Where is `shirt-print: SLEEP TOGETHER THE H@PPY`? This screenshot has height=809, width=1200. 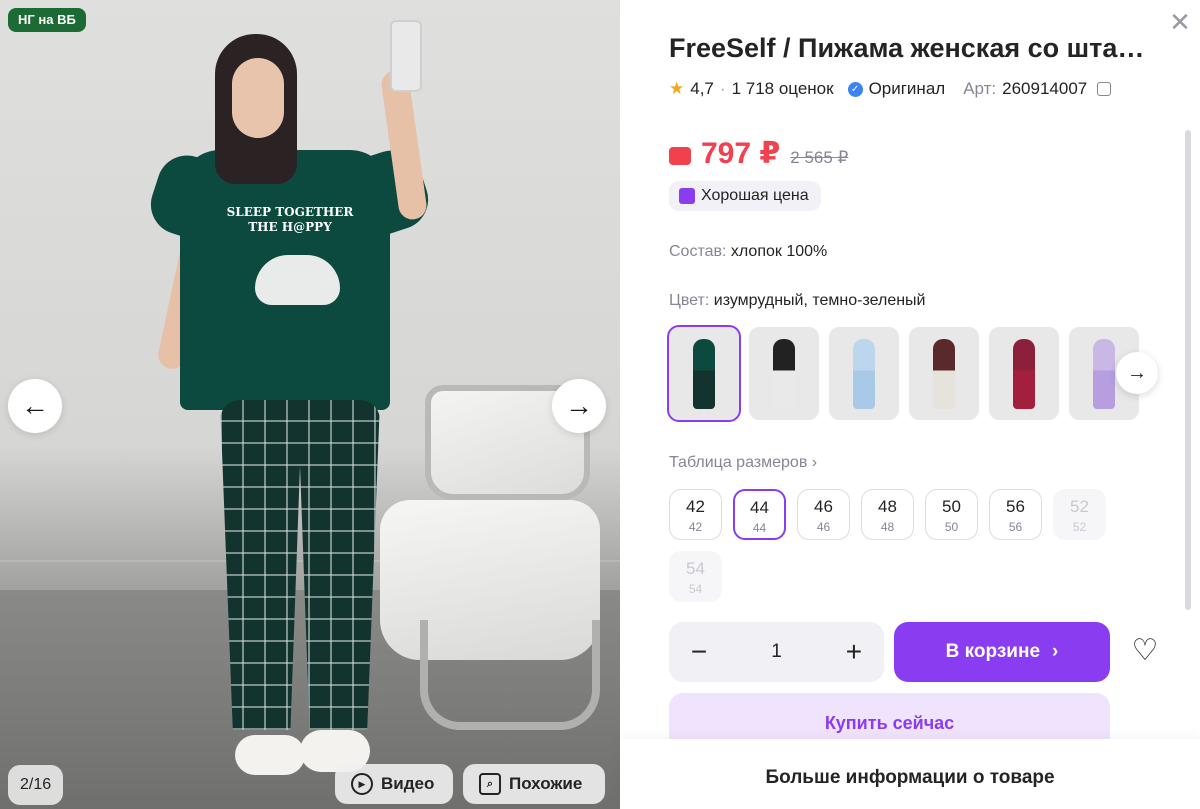 shirt-print: SLEEP TOGETHER THE H@PPY is located at coordinates (290, 222).